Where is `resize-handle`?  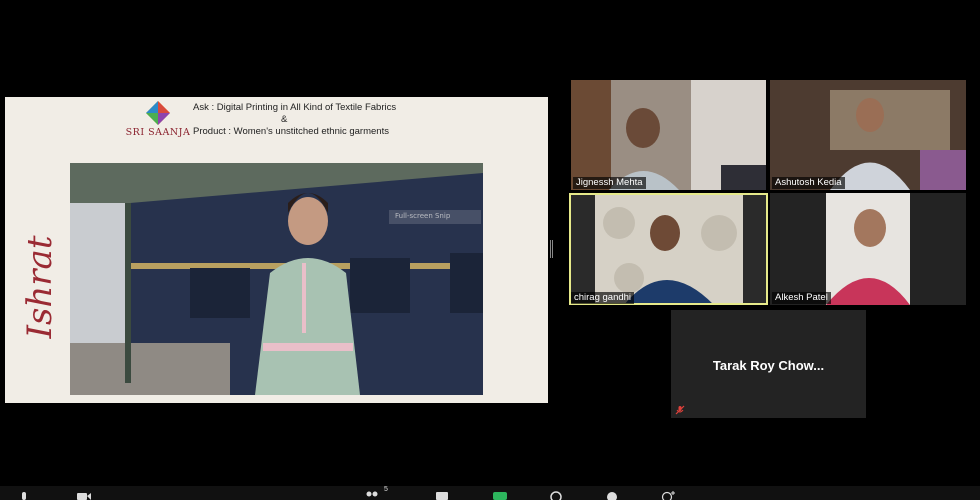 resize-handle is located at coordinates (551, 249).